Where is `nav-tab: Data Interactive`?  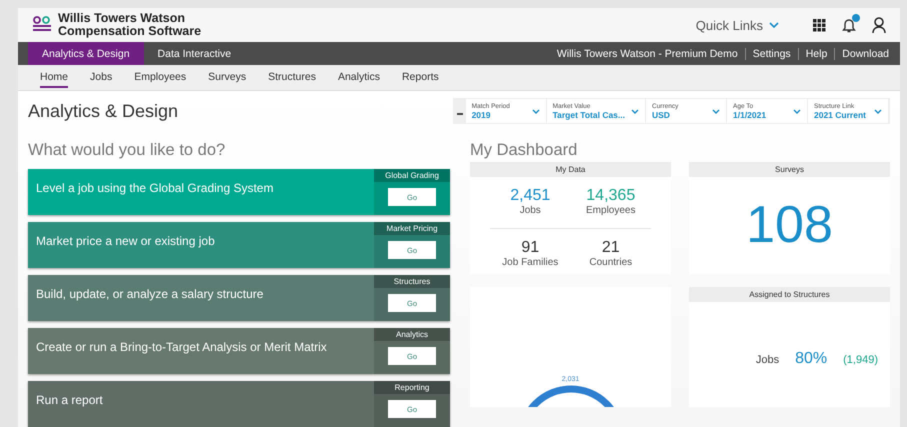
nav-tab: Data Interactive is located at coordinates (195, 54).